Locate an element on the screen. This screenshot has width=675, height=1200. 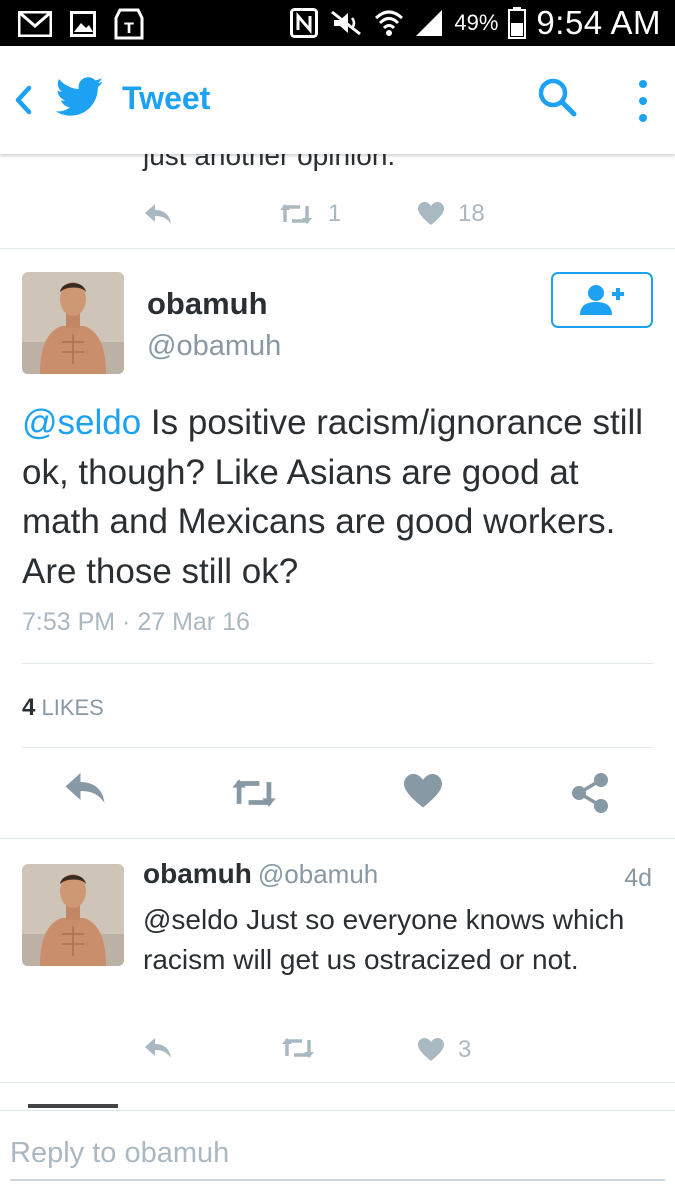
tweet-timestamp: 7:53 PM · 27 Mar 16 is located at coordinates (136, 622).